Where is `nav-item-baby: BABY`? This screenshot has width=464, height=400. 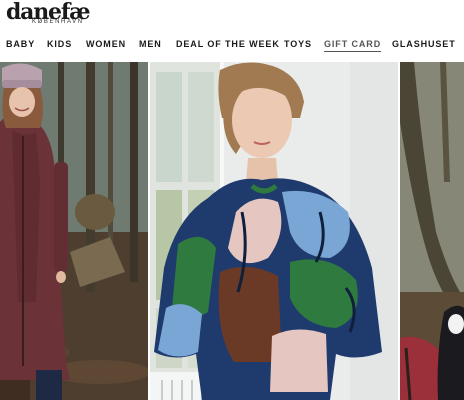 nav-item-baby: BABY is located at coordinates (20, 44).